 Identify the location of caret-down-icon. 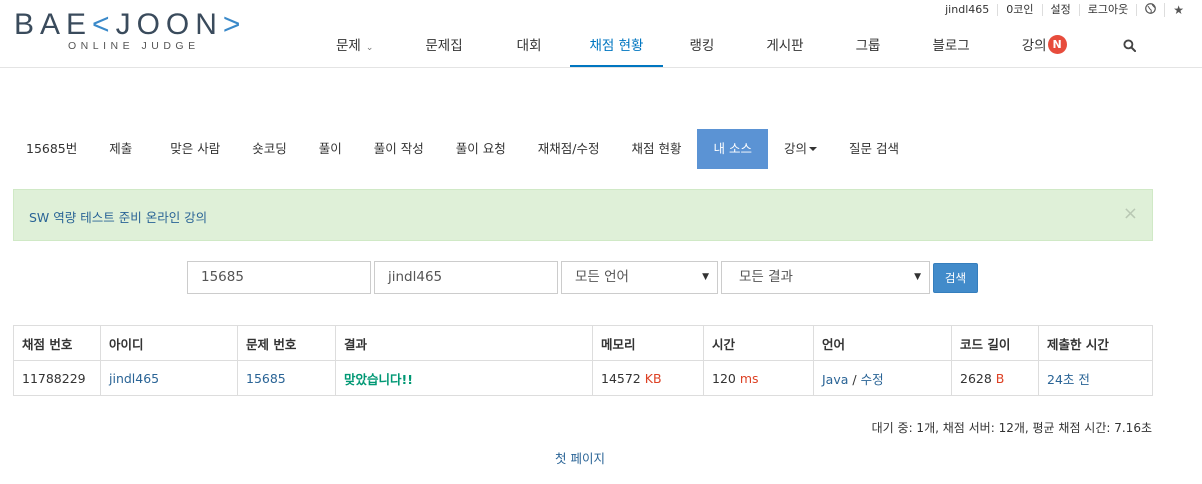
(812, 149).